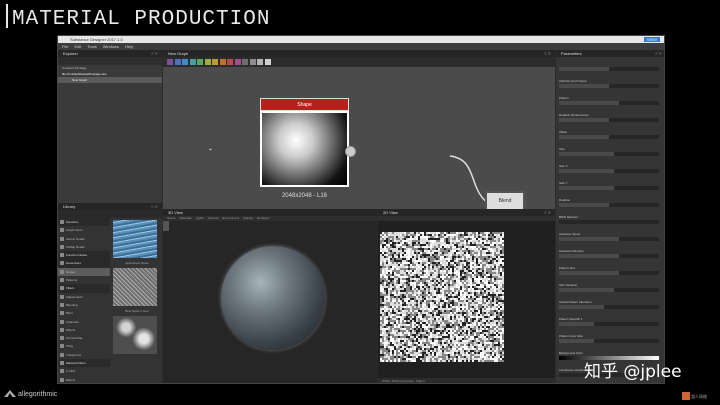 The width and height of the screenshot is (720, 405). What do you see at coordinates (111, 46) in the screenshot?
I see `menu-item: Windows` at bounding box center [111, 46].